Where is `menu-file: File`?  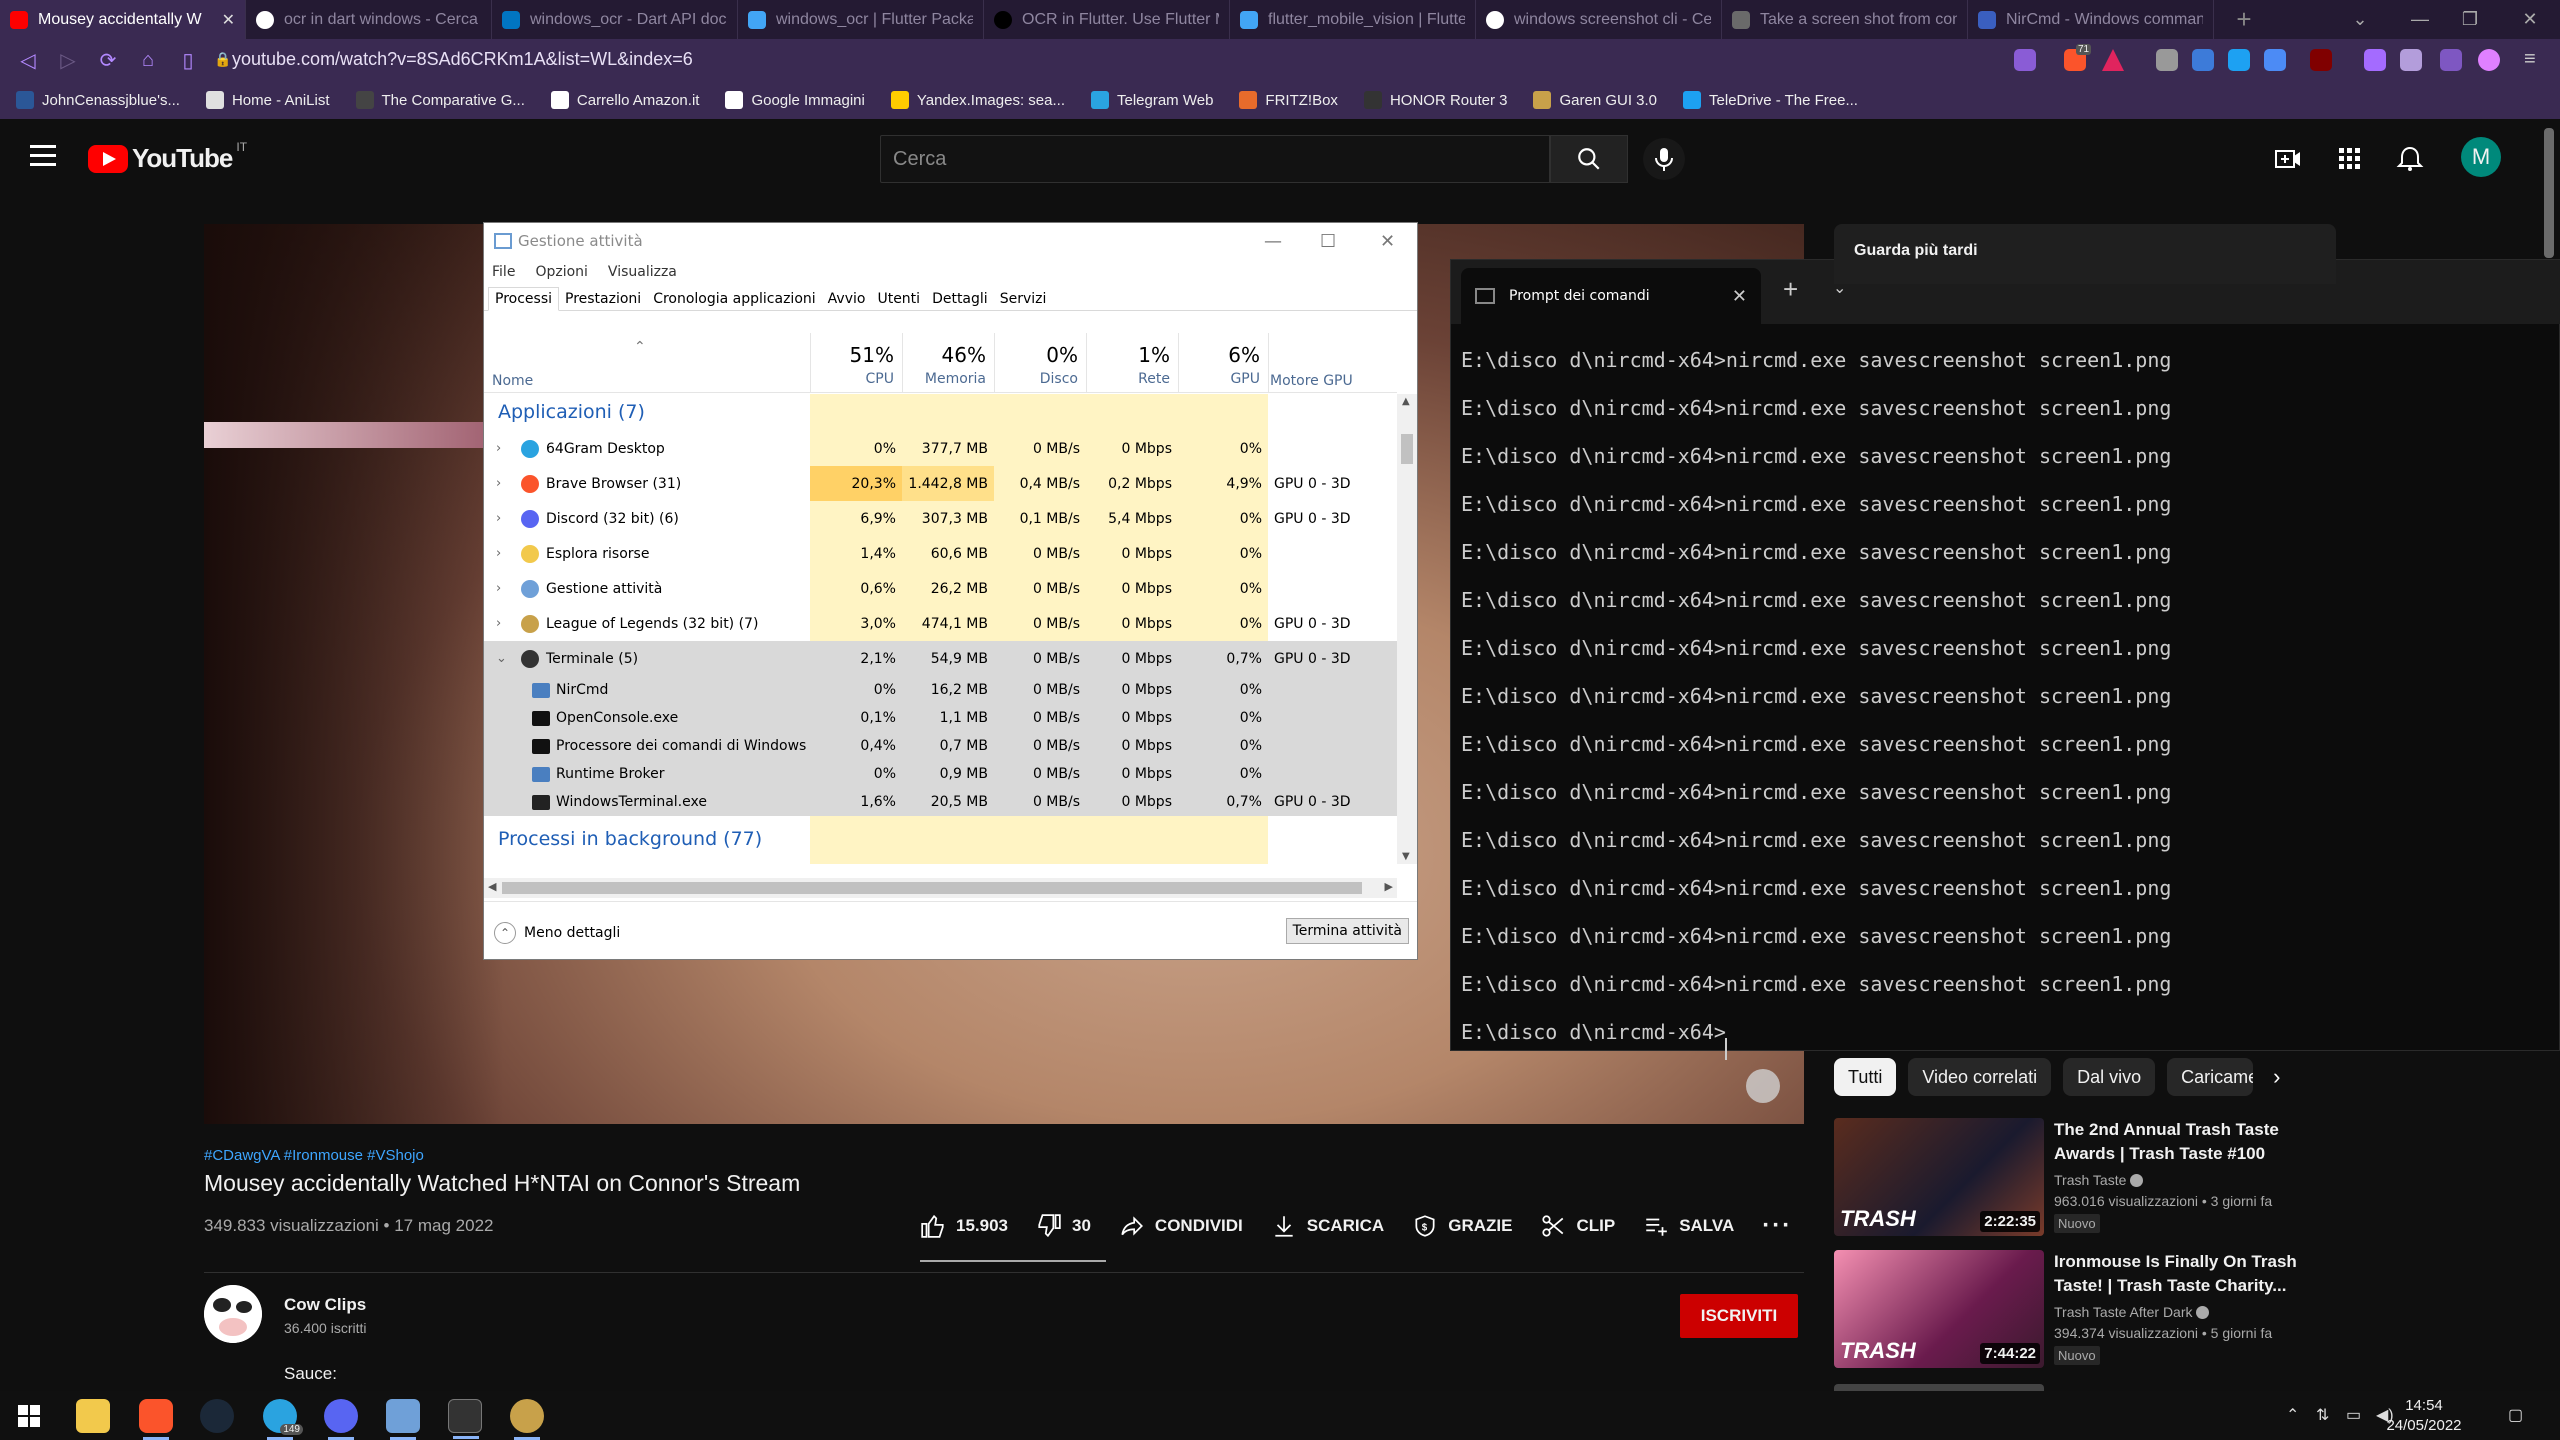
menu-file: File is located at coordinates (503, 272).